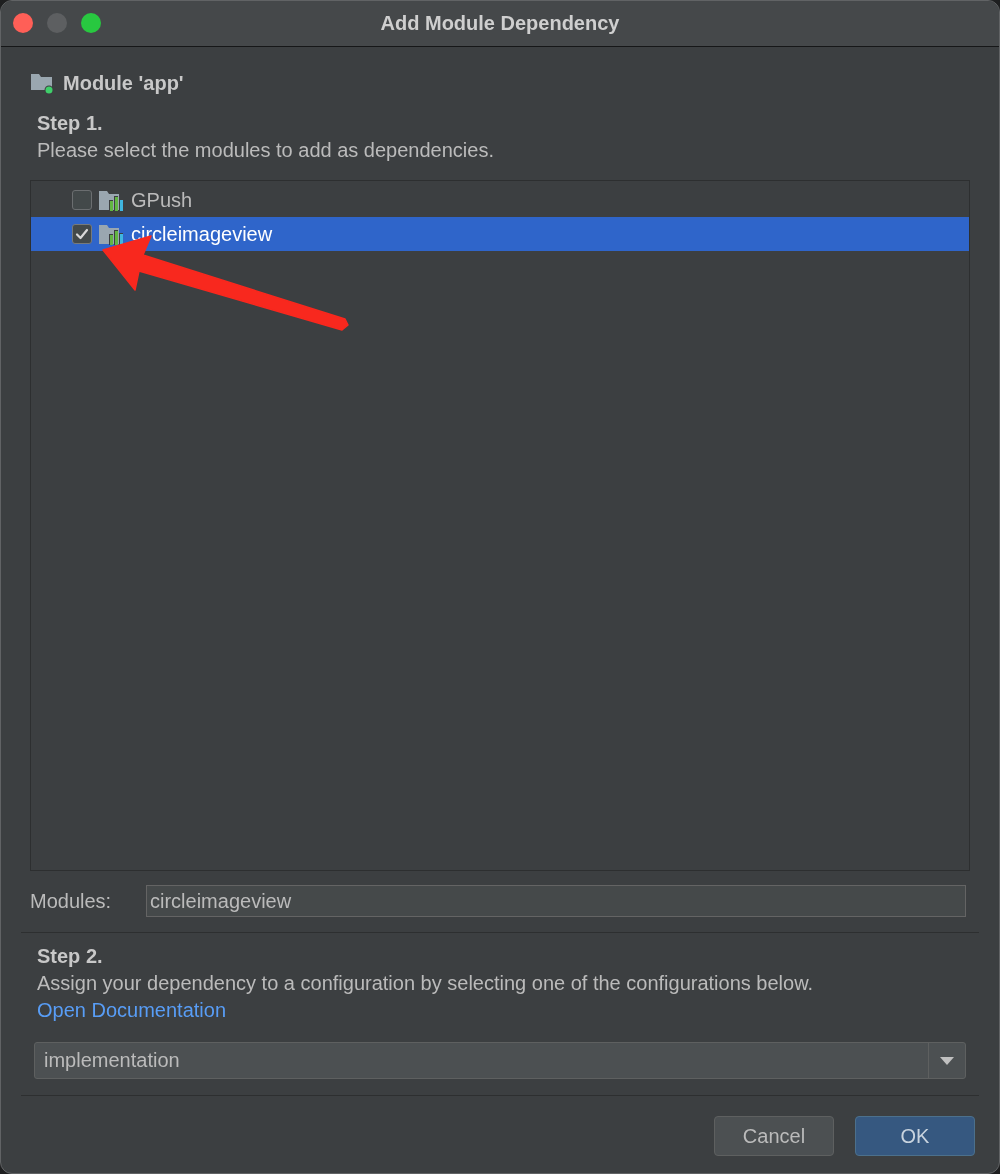  What do you see at coordinates (947, 1060) in the screenshot?
I see `caret-down-icon` at bounding box center [947, 1060].